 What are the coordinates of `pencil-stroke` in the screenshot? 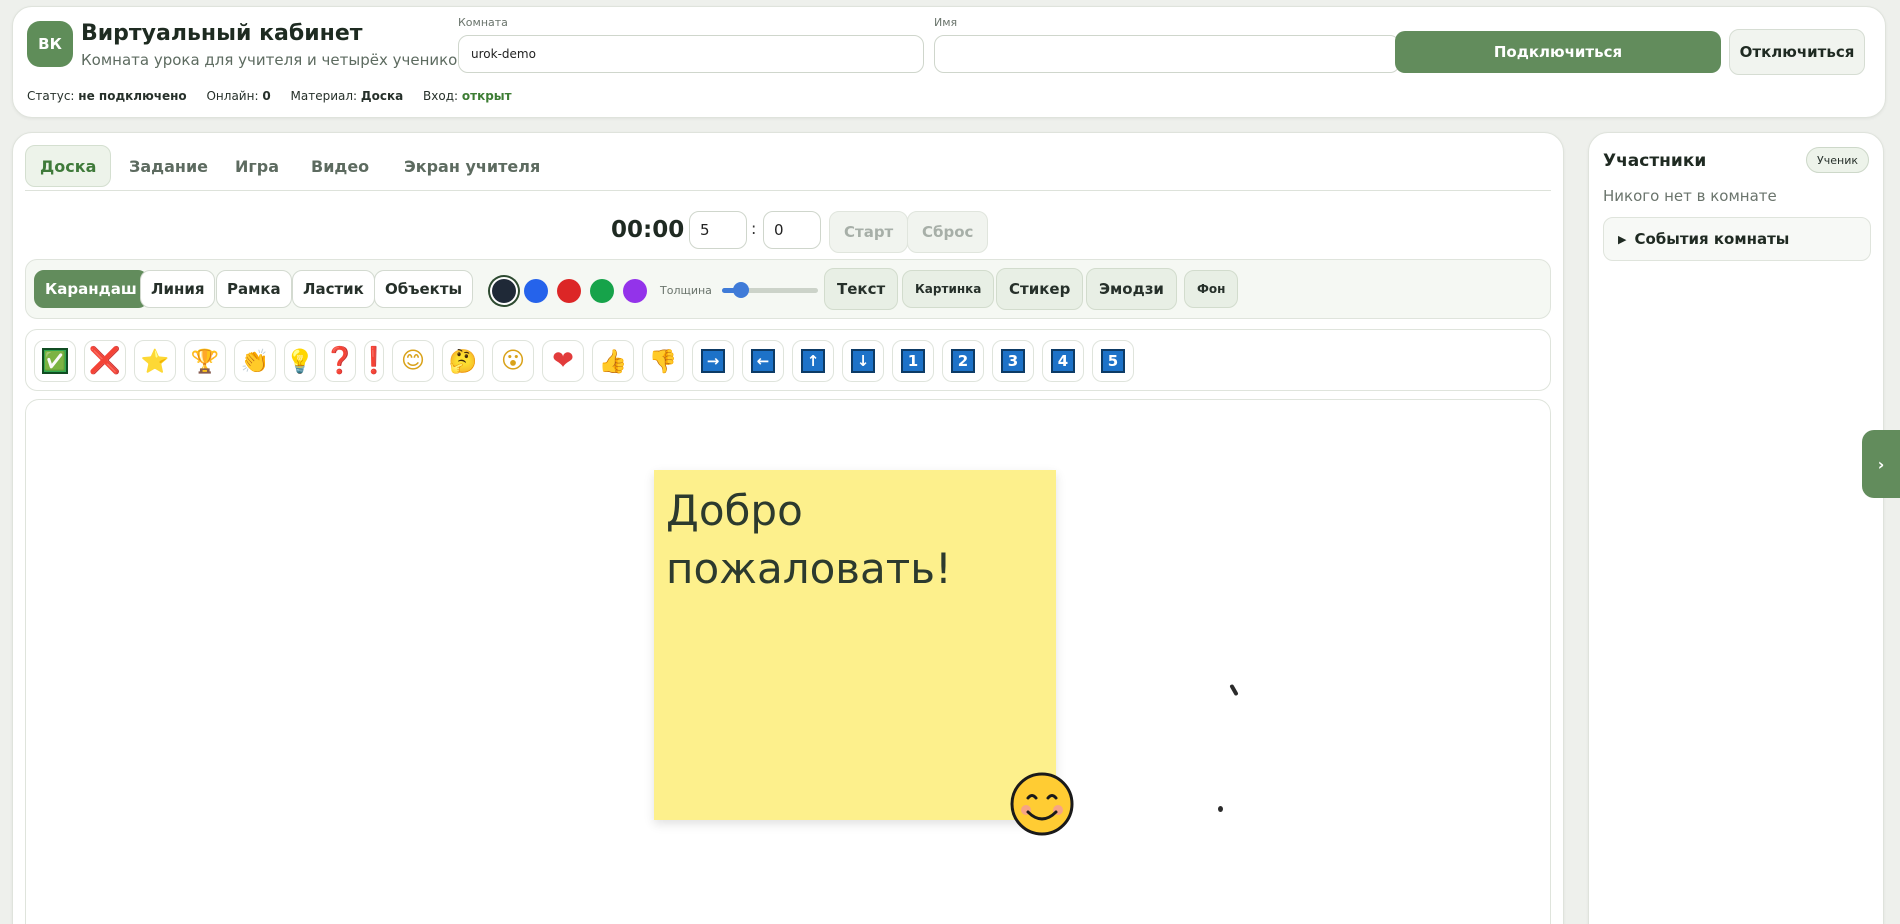 It's located at (1234, 690).